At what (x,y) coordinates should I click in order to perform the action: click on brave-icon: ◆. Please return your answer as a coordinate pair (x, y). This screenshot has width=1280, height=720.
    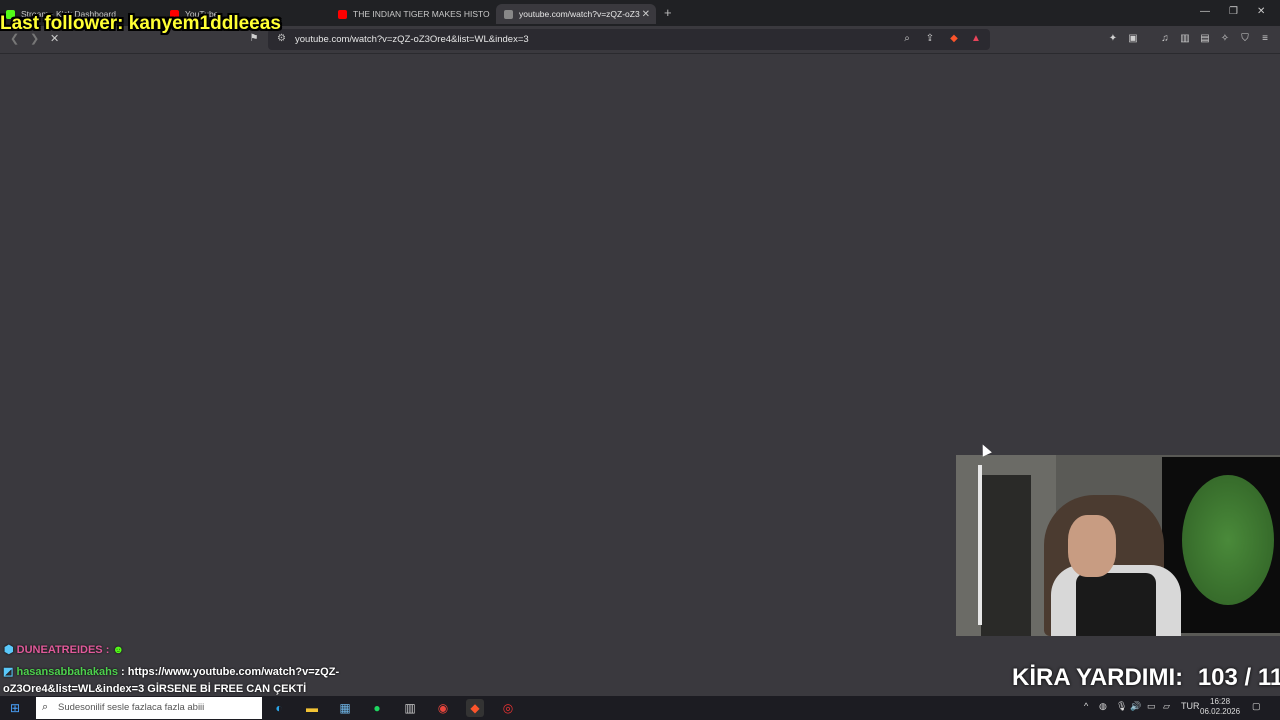
    Looking at the image, I should click on (475, 708).